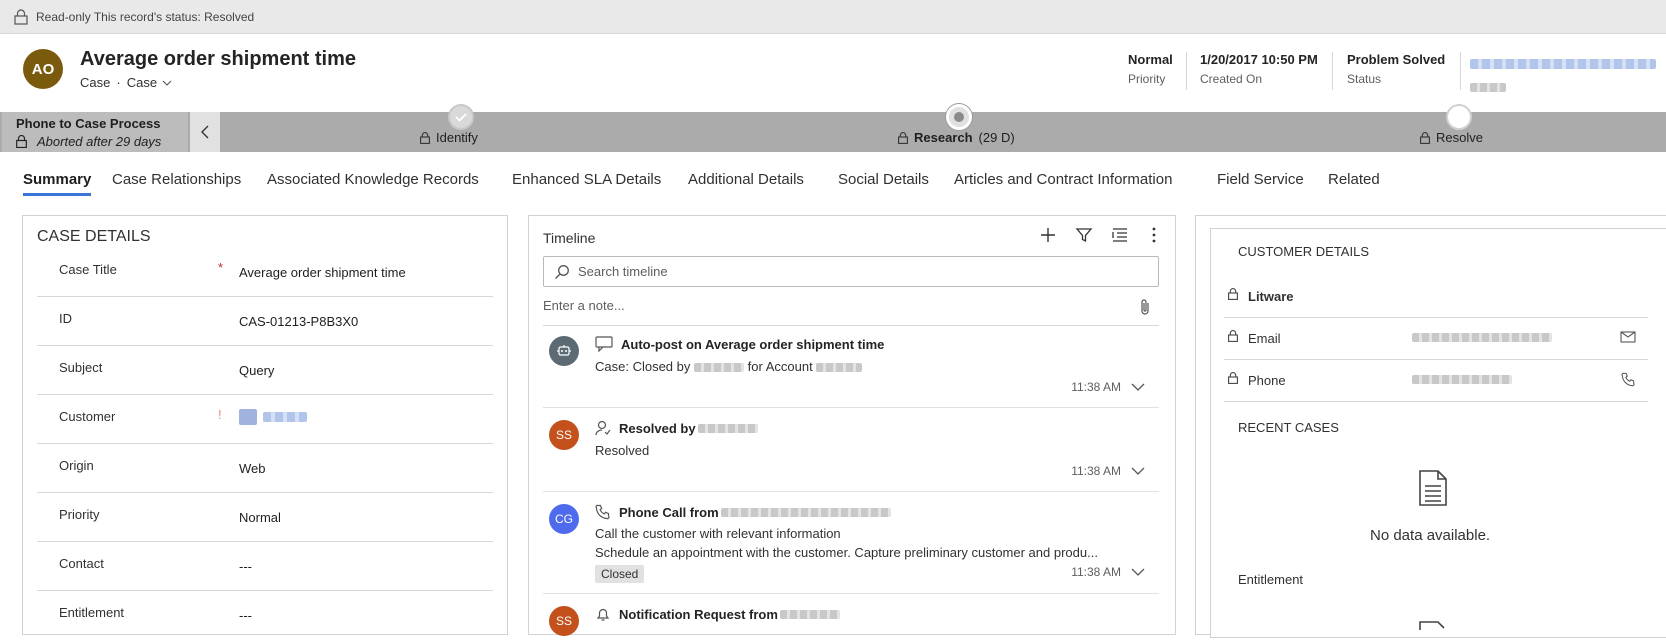  I want to click on timeline-item-line: Case: Closed by for Account, so click(729, 366).